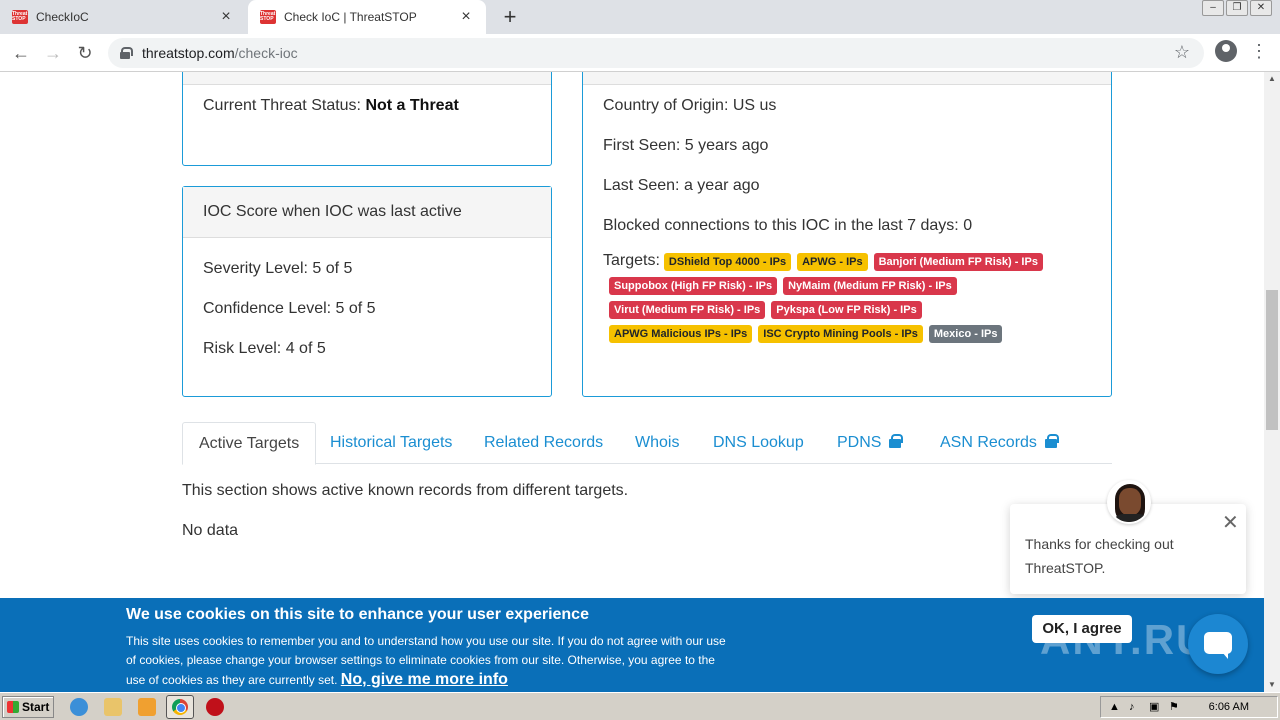 Image resolution: width=1280 pixels, height=720 pixels. What do you see at coordinates (289, 308) in the screenshot?
I see `confidence-level: Confidence Level: 5 of 5` at bounding box center [289, 308].